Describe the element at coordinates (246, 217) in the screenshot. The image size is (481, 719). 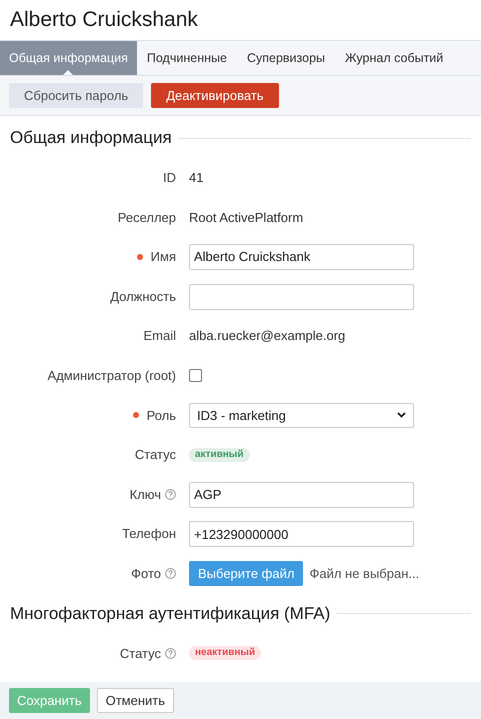
I see `field-value: Root ActivePlatform` at that location.